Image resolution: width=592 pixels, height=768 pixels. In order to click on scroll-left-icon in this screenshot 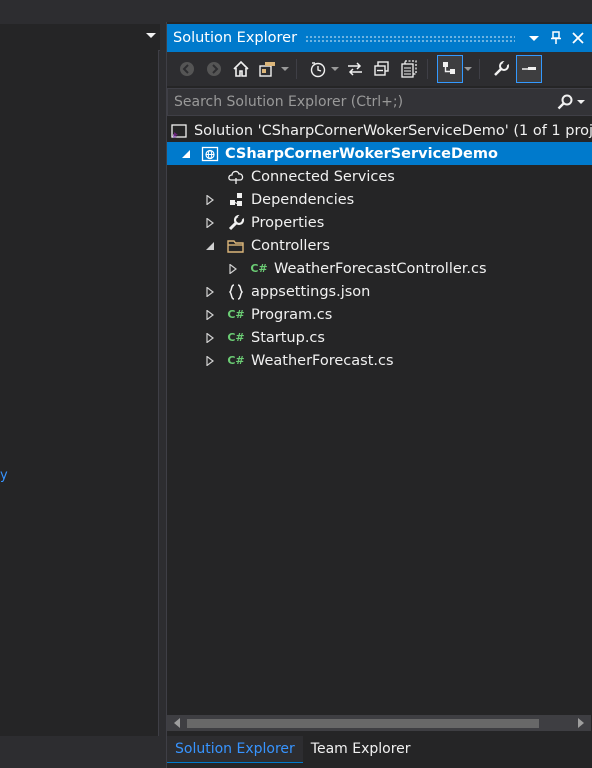, I will do `click(177, 723)`.